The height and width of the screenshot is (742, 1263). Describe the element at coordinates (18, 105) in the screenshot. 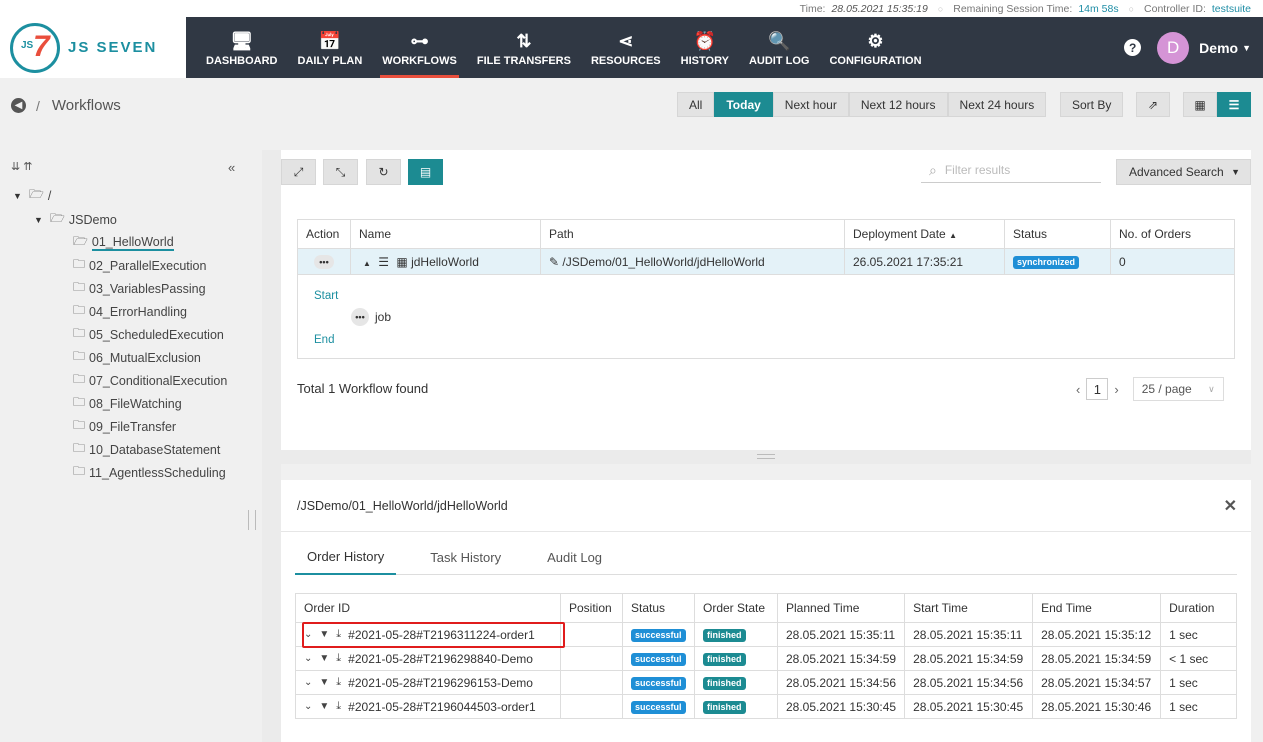

I see `back-icon: ◀` at that location.